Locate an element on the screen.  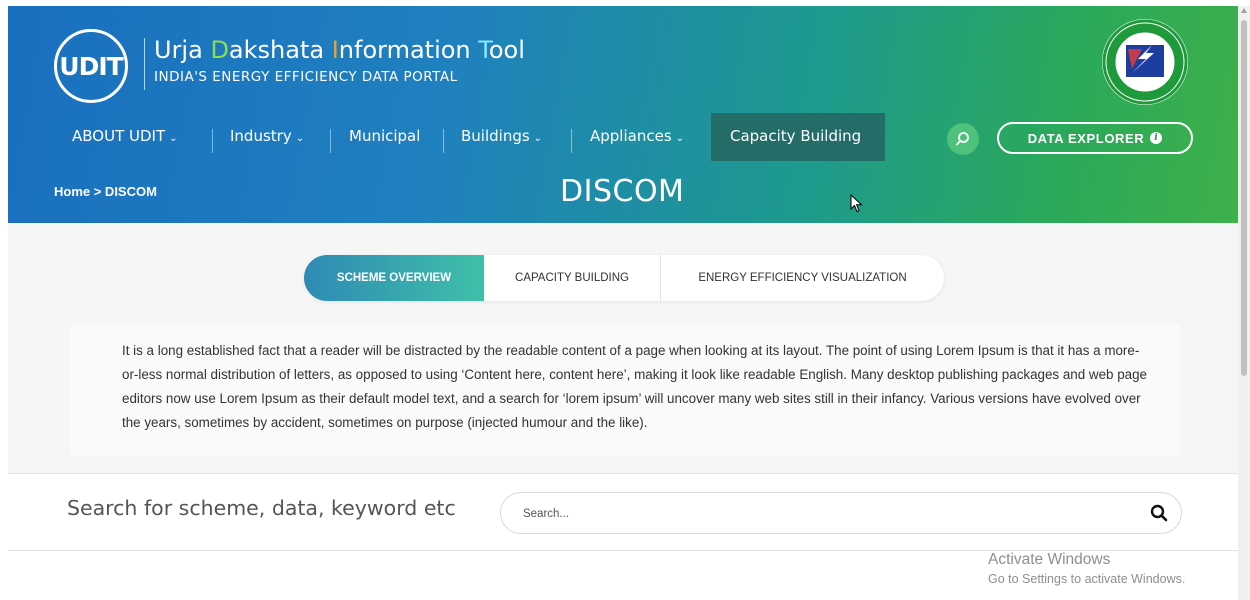
nav-item-buildings: Buildings ⌄ is located at coordinates (501, 137).